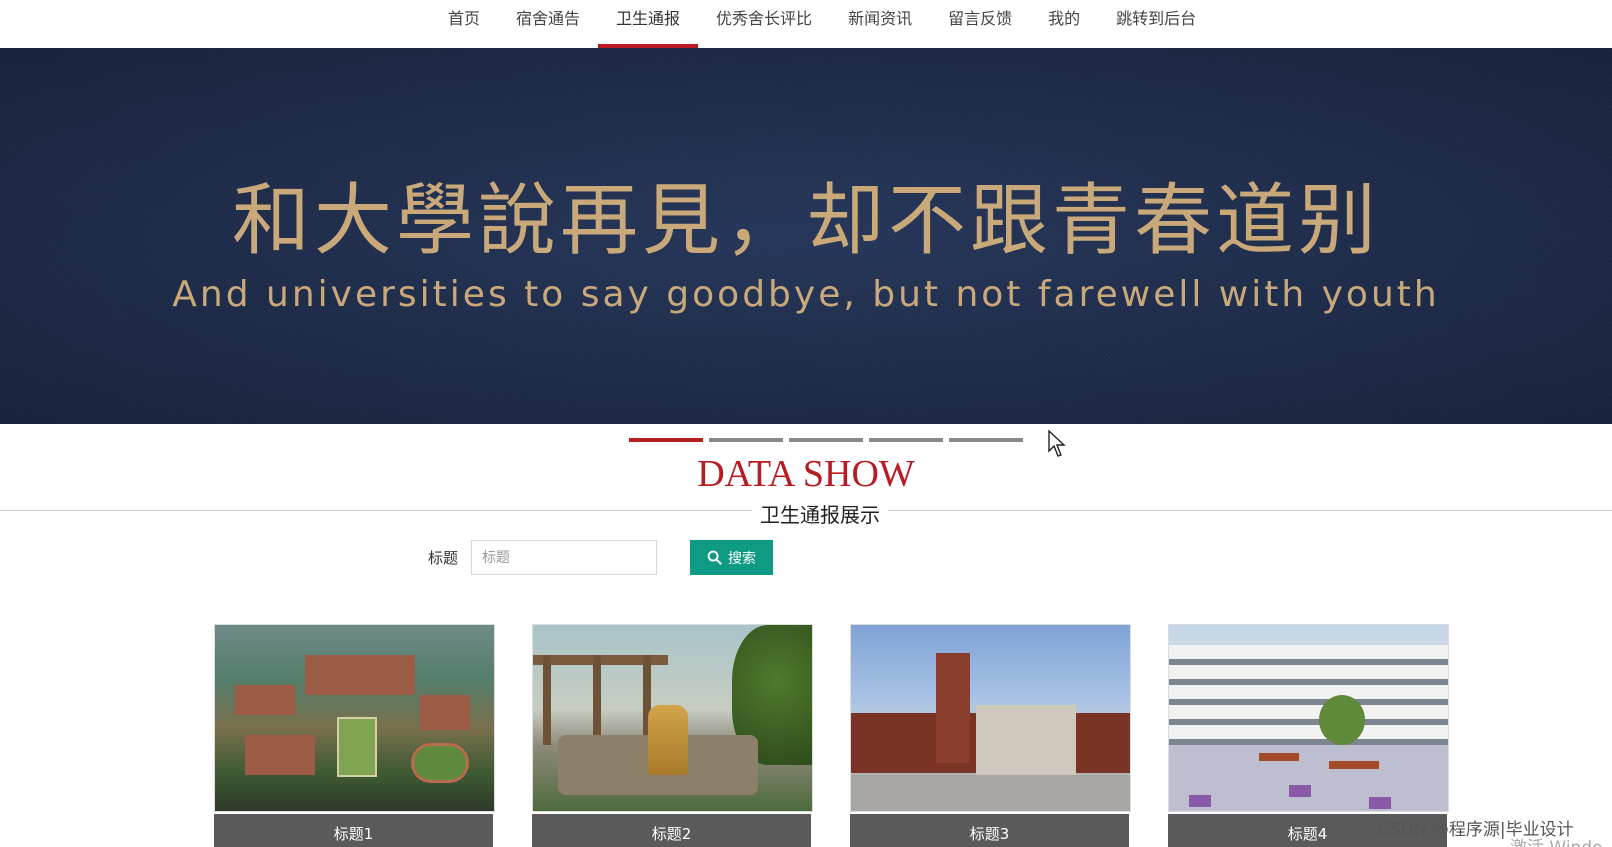 The height and width of the screenshot is (847, 1612). Describe the element at coordinates (714, 557) in the screenshot. I see `search-icon` at that location.